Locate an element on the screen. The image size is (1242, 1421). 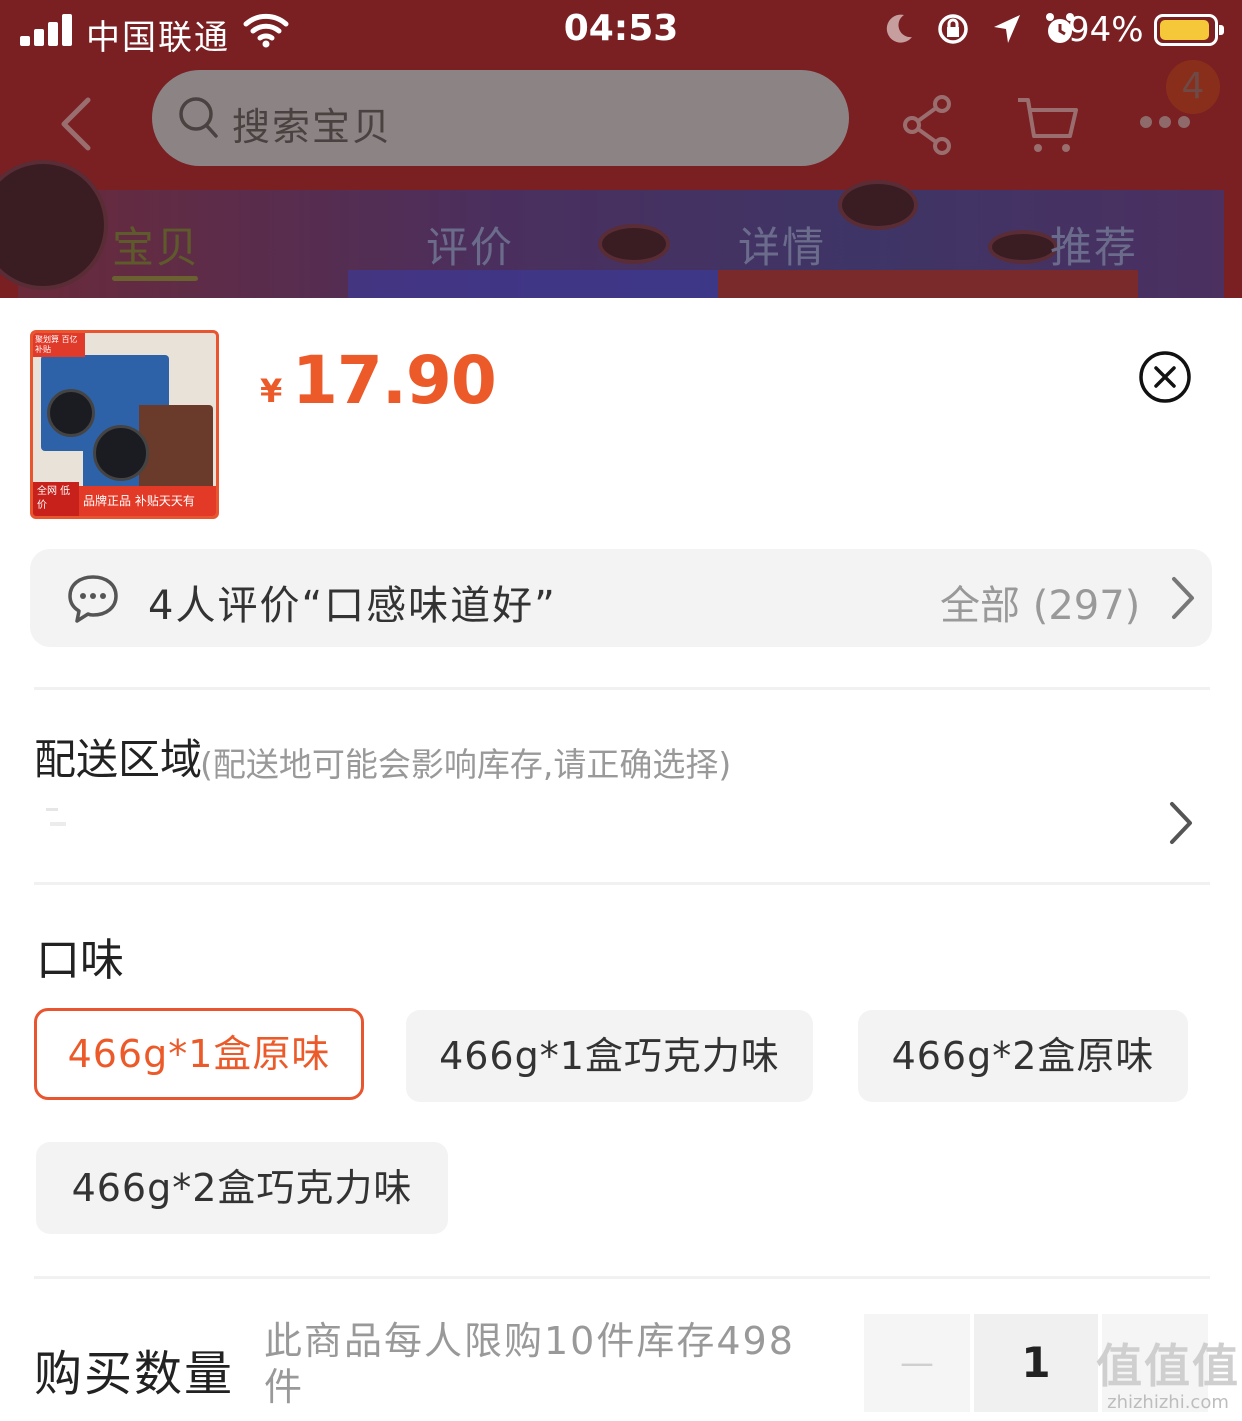
delivery-address-value is located at coordinates (59, 819).